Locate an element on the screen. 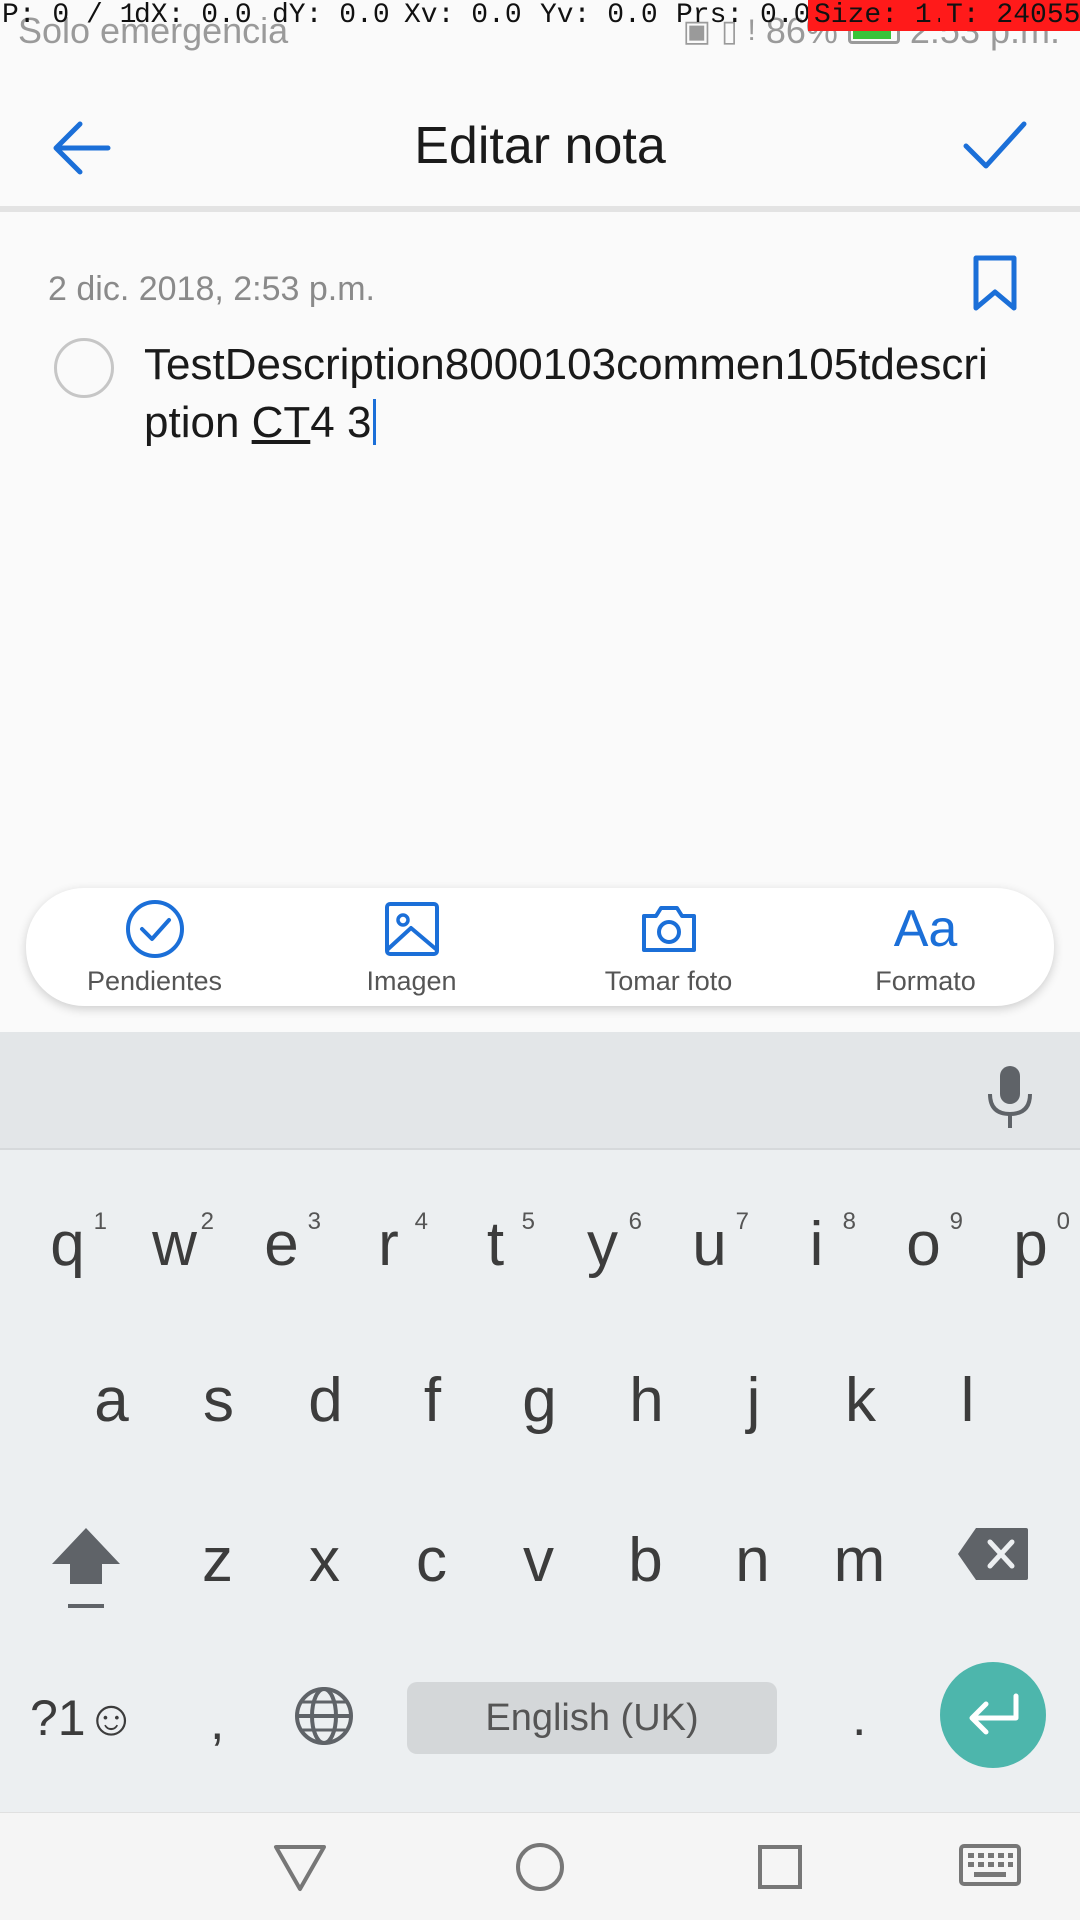 Image resolution: width=1080 pixels, height=1920 pixels. note-toolbar: Pendientes Imagen Tomar foto Aa Formato is located at coordinates (540, 947).